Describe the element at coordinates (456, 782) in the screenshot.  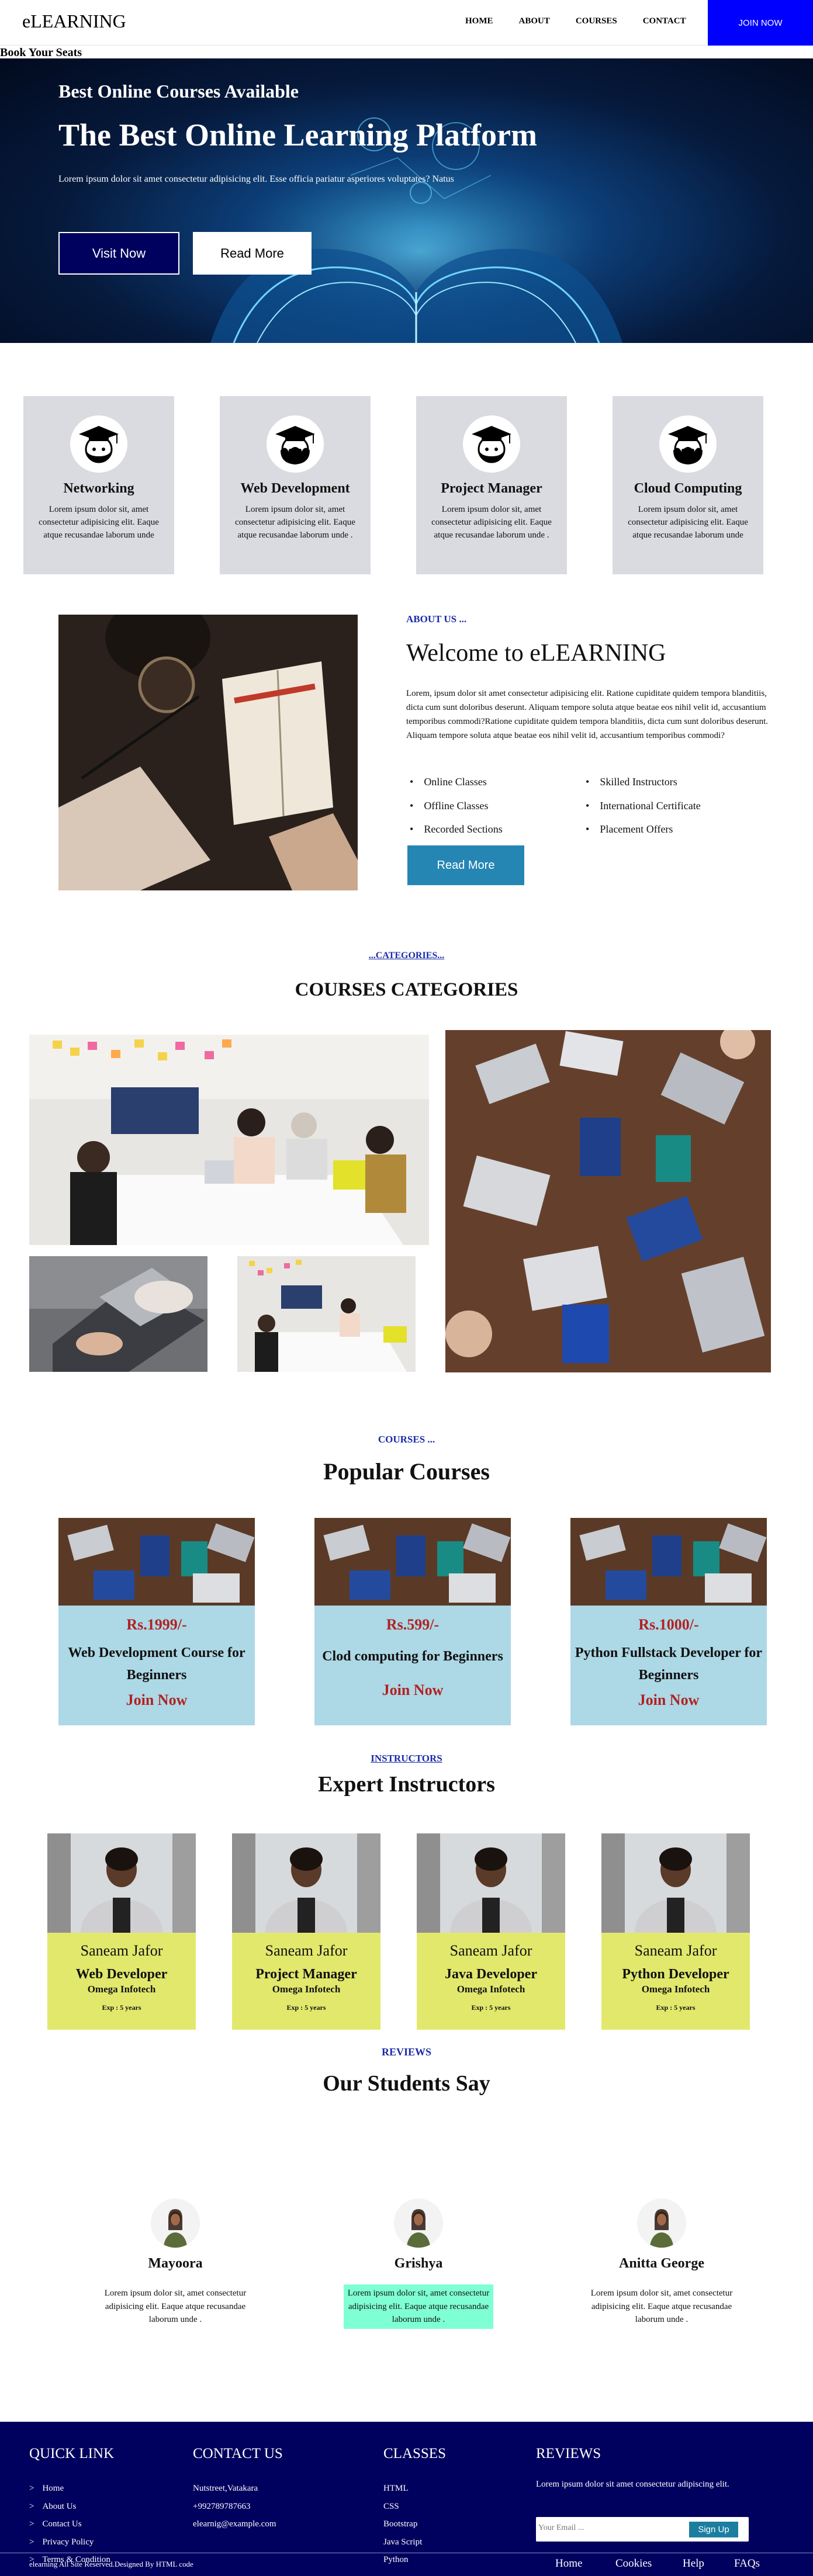
I see `about-feature-item: Online Classes` at that location.